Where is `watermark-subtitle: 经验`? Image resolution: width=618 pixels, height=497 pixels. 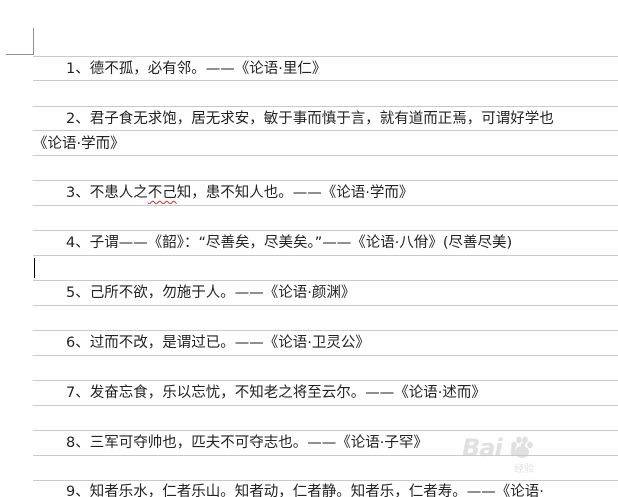
watermark-subtitle: 经验 is located at coordinates (524, 469).